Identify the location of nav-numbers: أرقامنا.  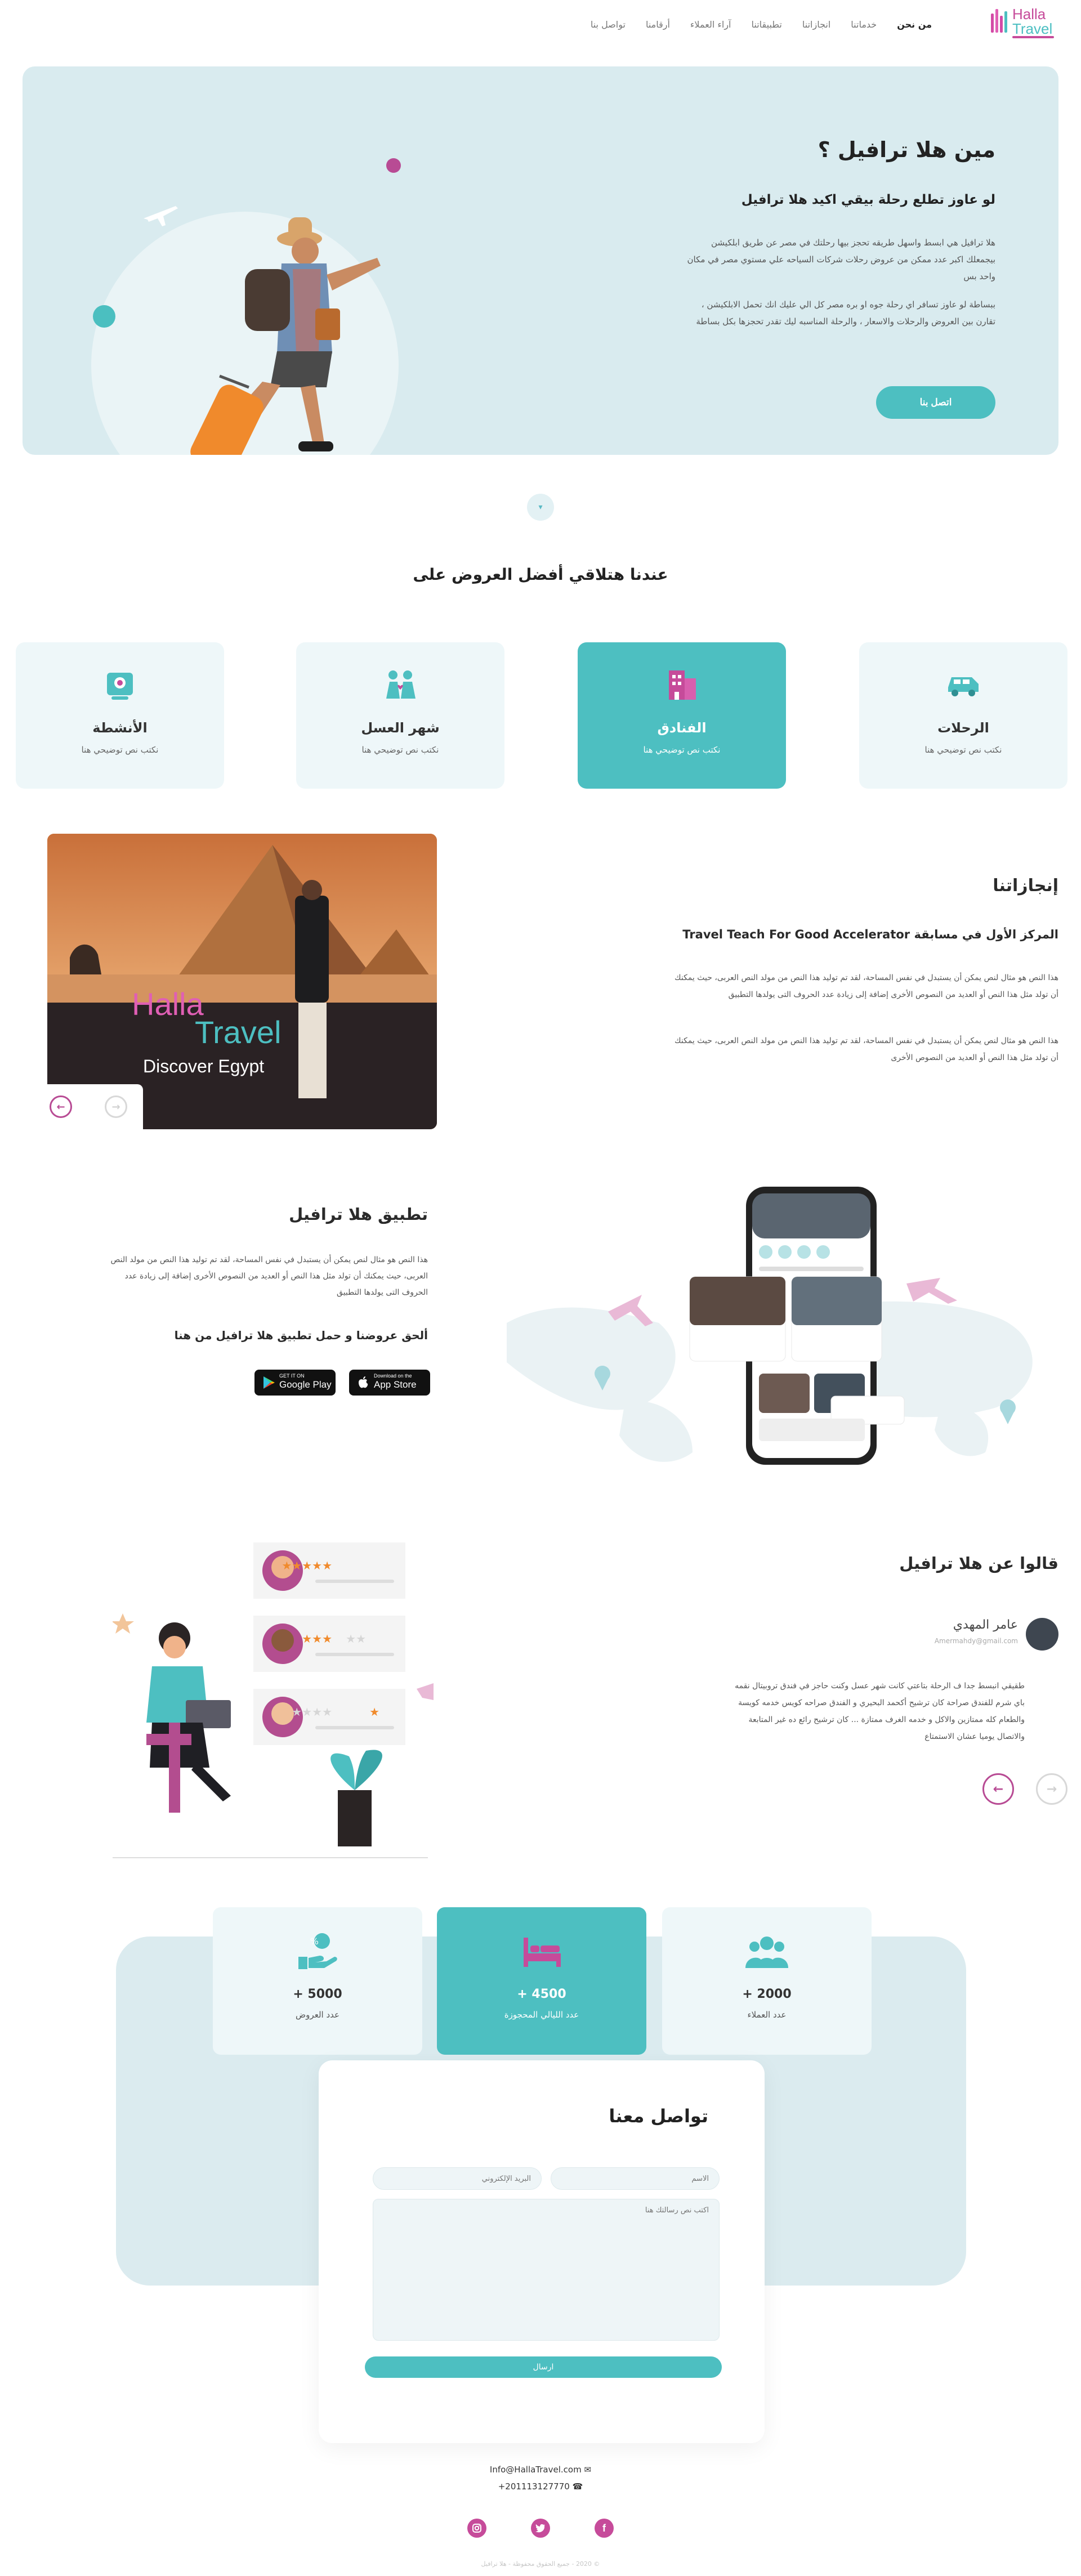
(658, 24).